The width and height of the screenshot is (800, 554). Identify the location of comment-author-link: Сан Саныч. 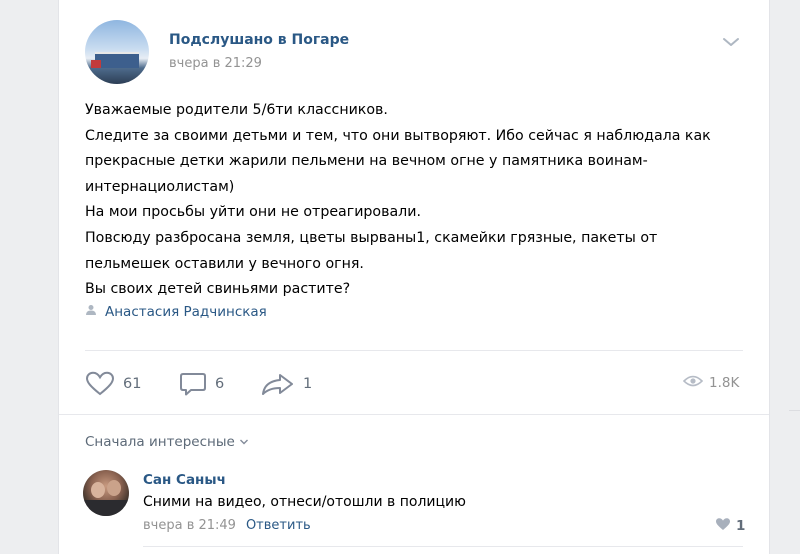
(184, 480).